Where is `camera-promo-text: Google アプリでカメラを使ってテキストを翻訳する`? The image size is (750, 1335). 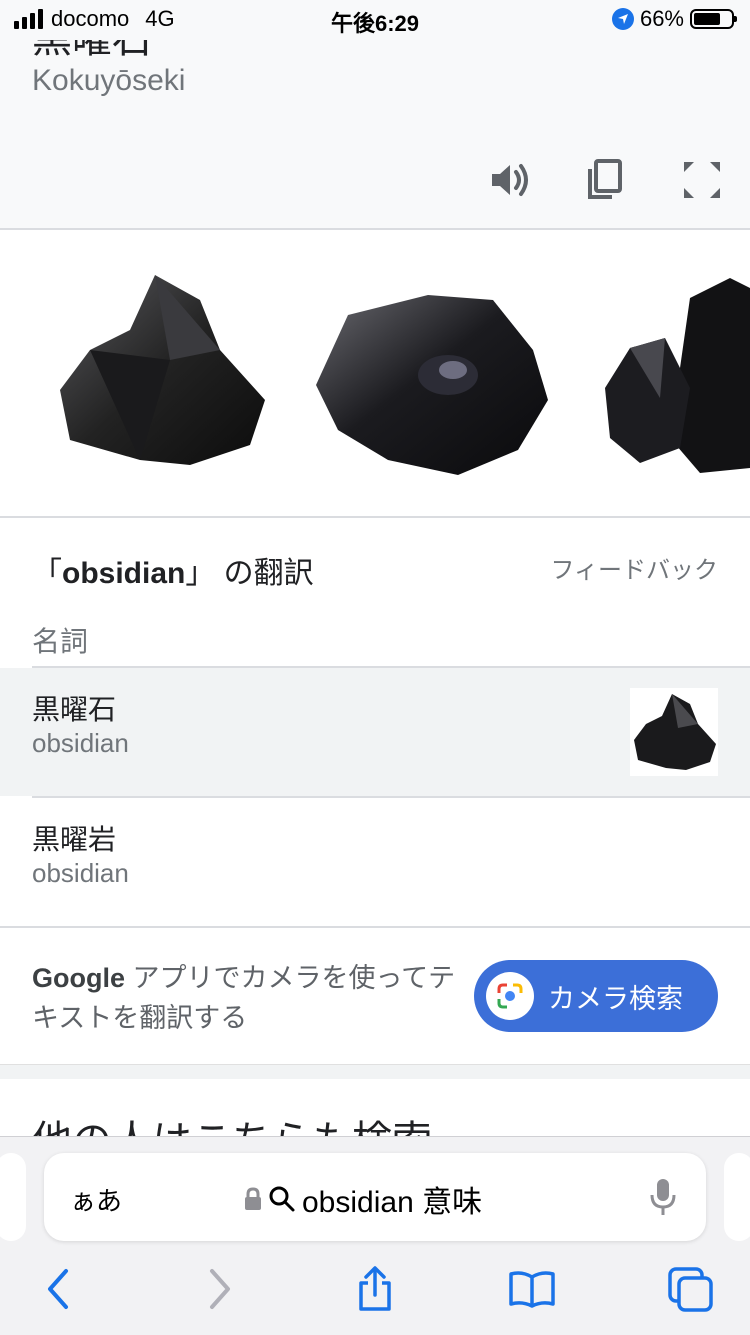
camera-promo-text: Google アプリでカメラを使ってテキストを翻訳する is located at coordinates (244, 998).